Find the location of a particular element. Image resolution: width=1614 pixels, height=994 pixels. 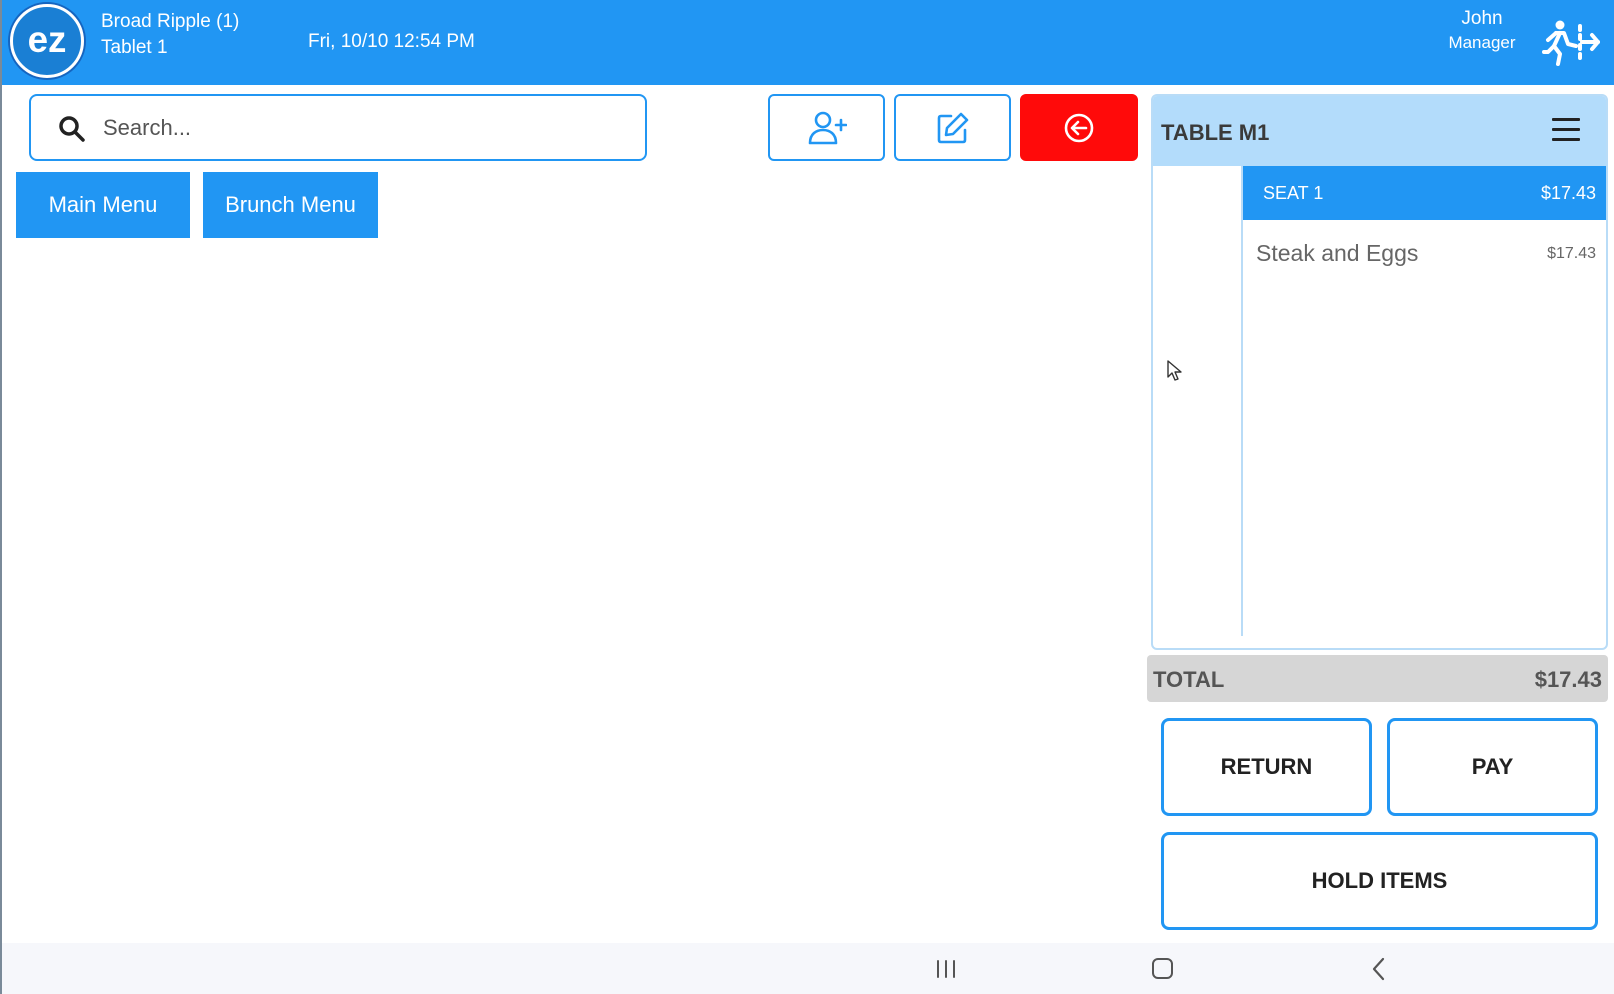

edit-icon is located at coordinates (952, 127).